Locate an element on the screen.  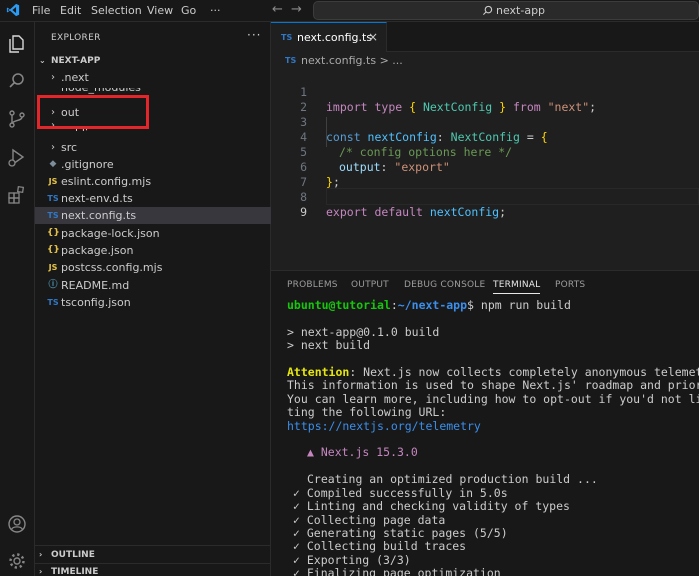
search-text: next-app is located at coordinates (521, 10).